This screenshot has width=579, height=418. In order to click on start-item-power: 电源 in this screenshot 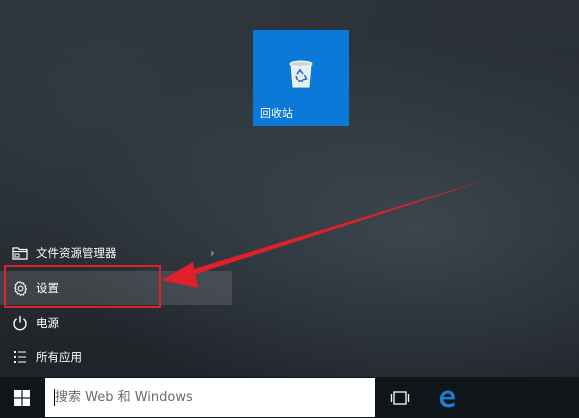, I will do `click(116, 323)`.